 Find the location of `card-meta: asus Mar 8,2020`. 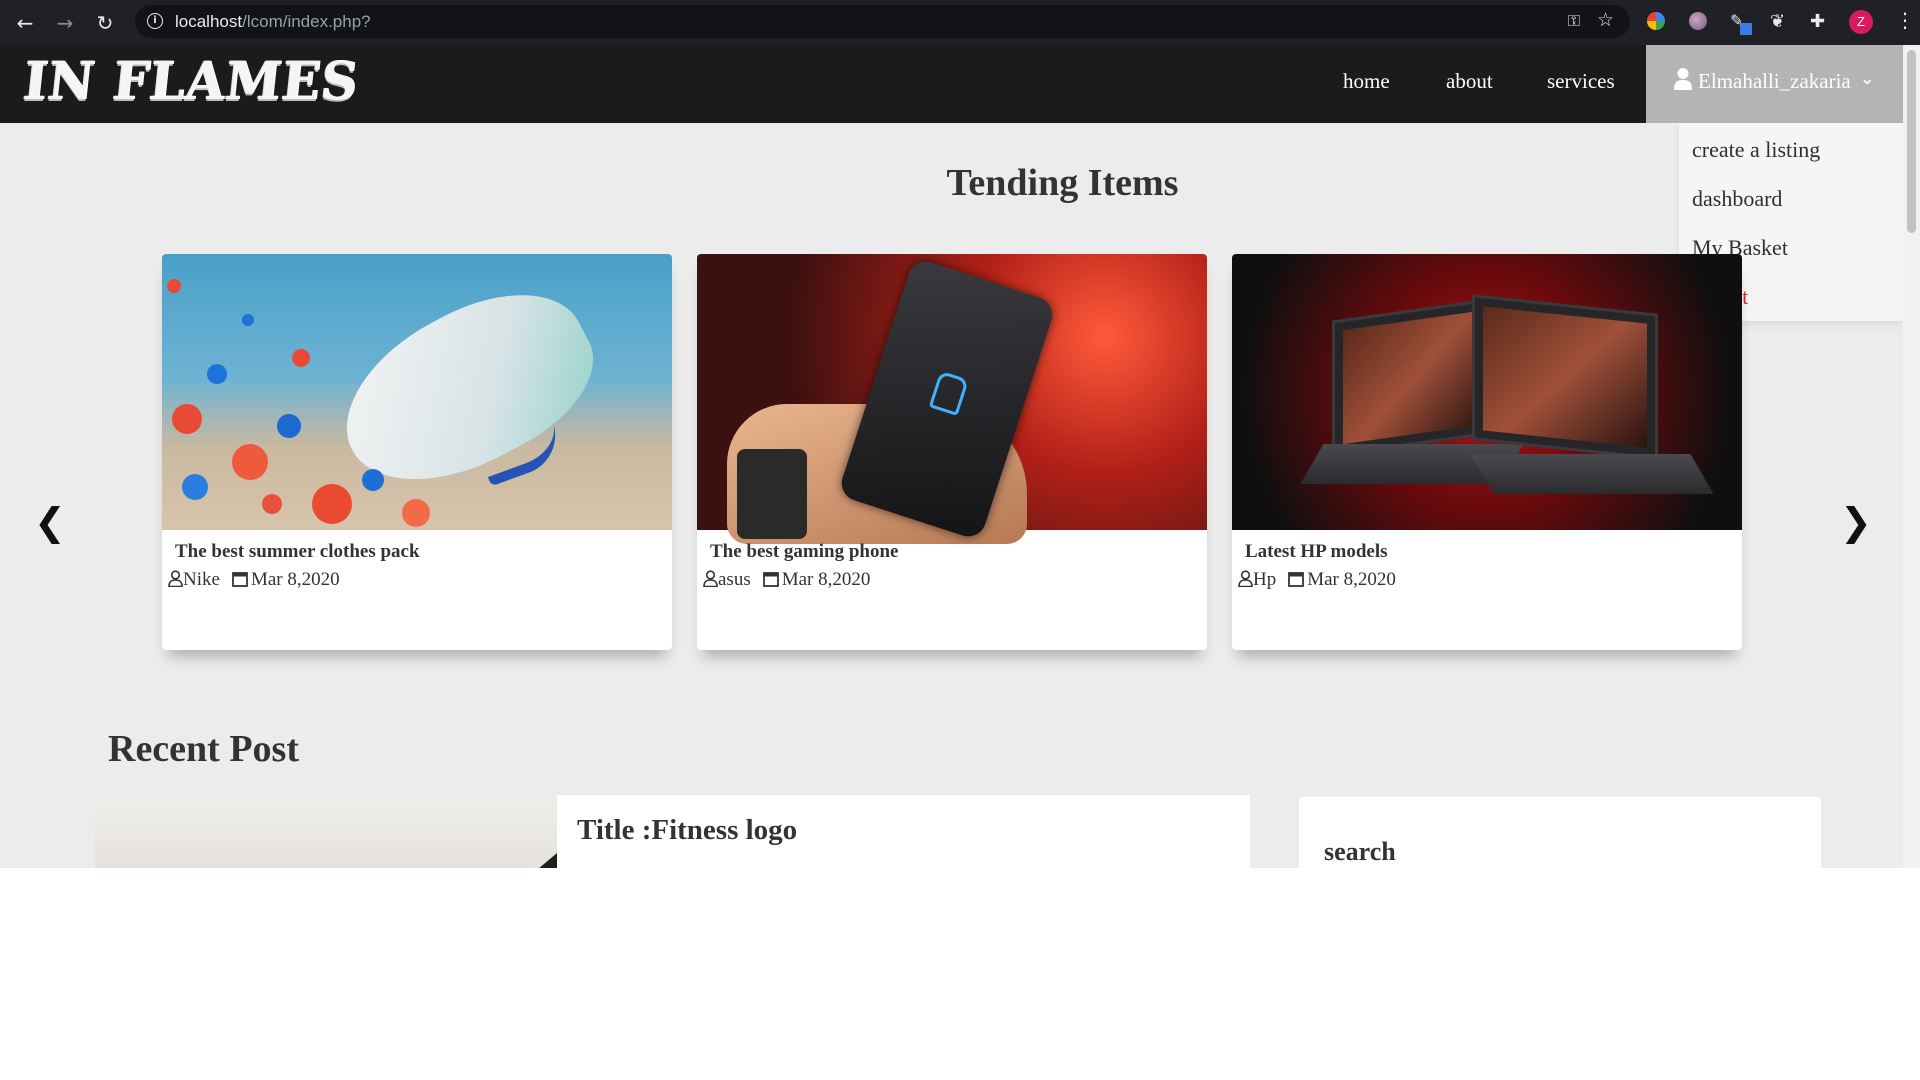

card-meta: asus Mar 8,2020 is located at coordinates (786, 580).